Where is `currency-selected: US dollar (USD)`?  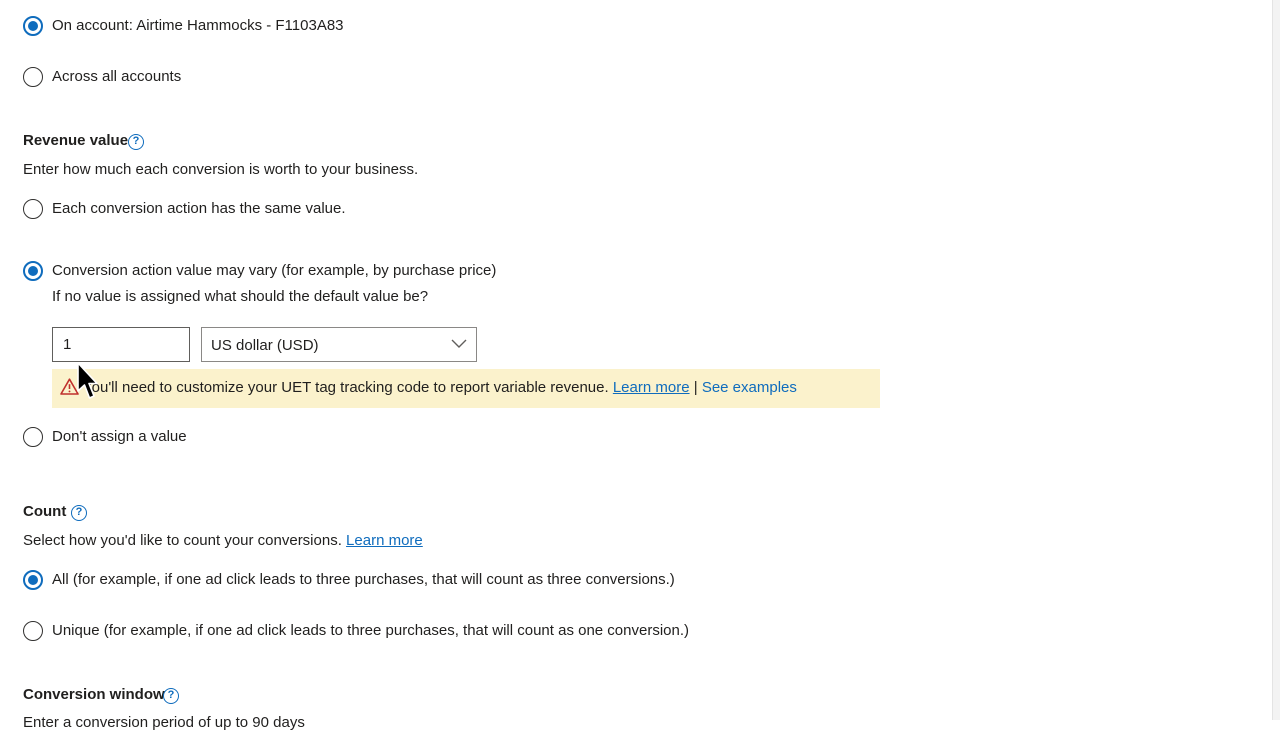
currency-selected: US dollar (USD) is located at coordinates (265, 345).